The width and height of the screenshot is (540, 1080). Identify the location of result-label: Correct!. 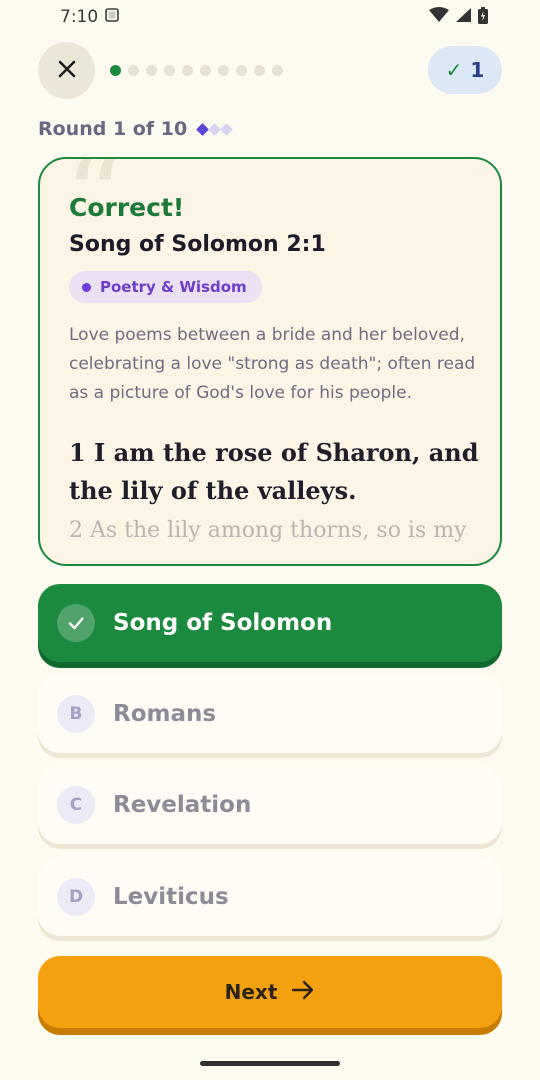
(127, 207).